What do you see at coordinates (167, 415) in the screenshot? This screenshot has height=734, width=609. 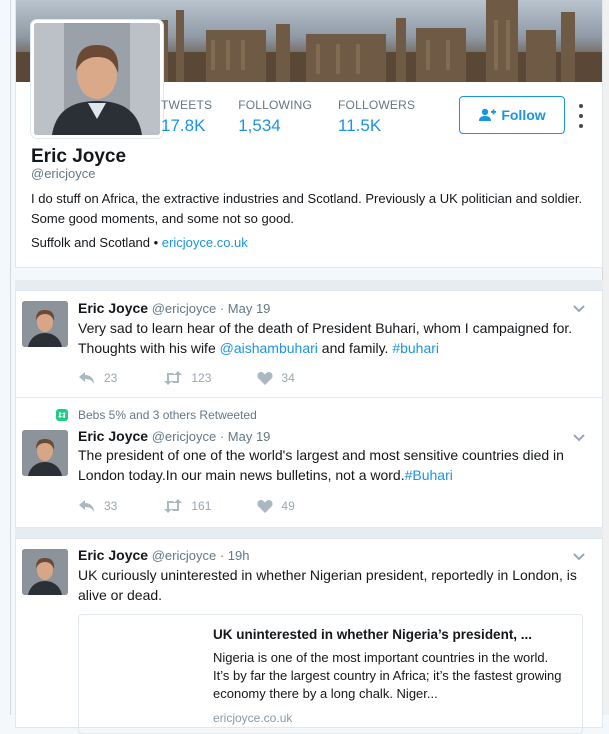 I see `retweet-context-text: Bebs 5% and 3 others Retweeted` at bounding box center [167, 415].